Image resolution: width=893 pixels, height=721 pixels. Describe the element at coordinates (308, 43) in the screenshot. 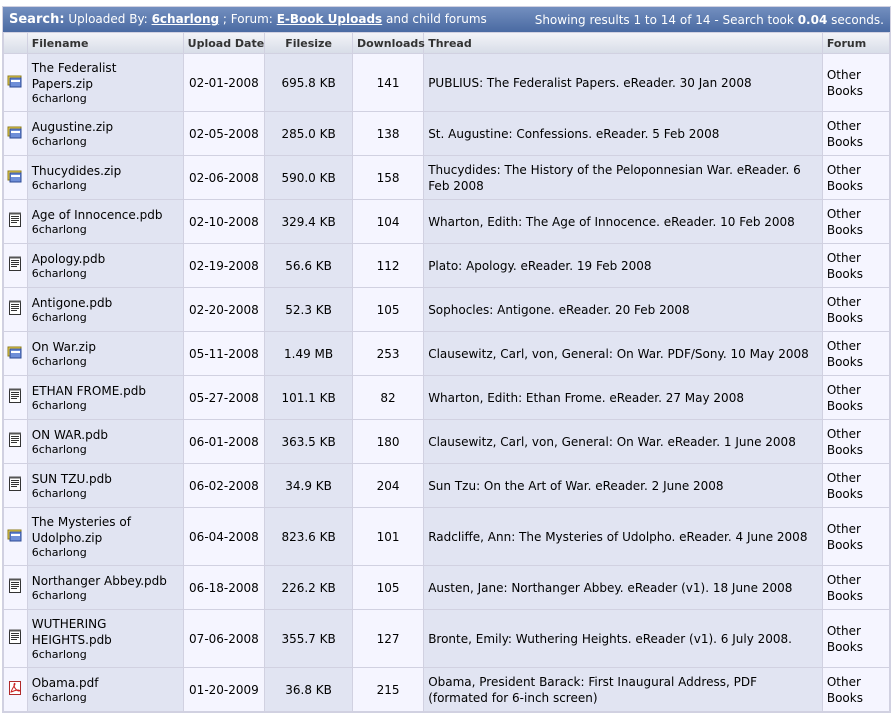

I see `column-header-filesize: Filesize` at that location.